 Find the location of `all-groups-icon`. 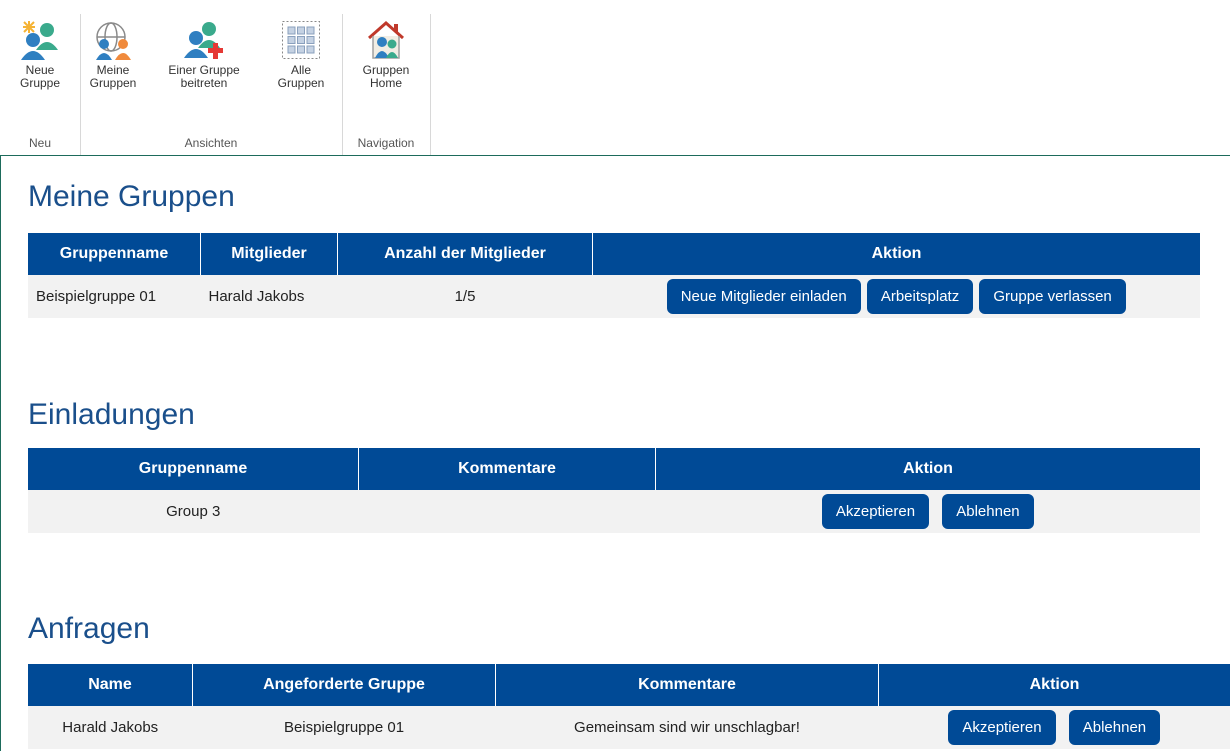

all-groups-icon is located at coordinates (301, 40).